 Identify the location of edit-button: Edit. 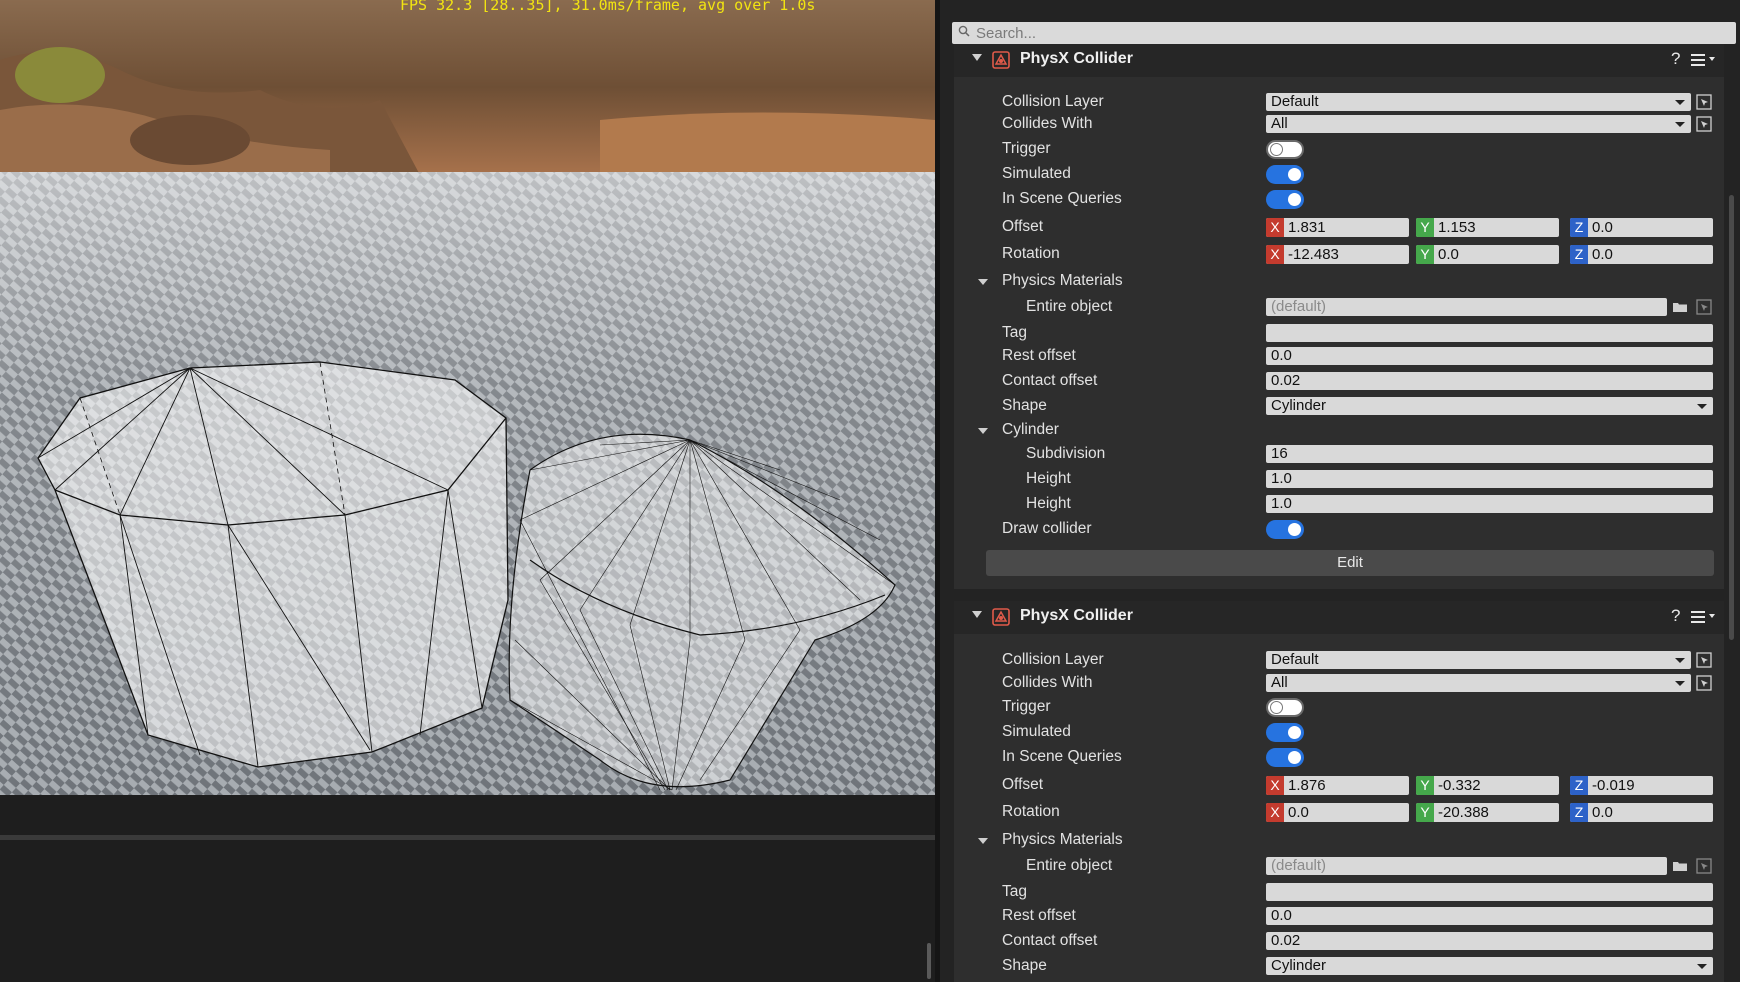
(1350, 563).